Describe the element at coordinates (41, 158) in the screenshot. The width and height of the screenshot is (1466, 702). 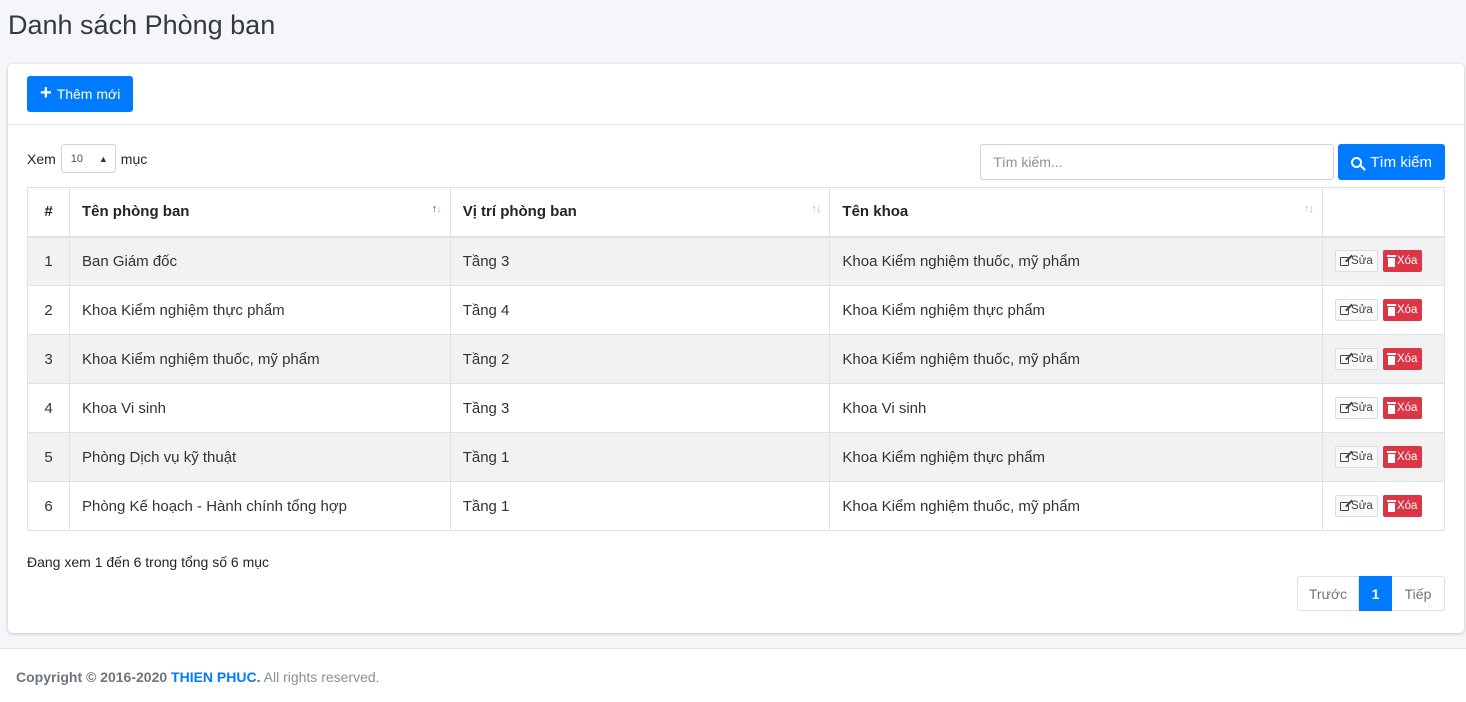
I see `length-prefix: Xem` at that location.